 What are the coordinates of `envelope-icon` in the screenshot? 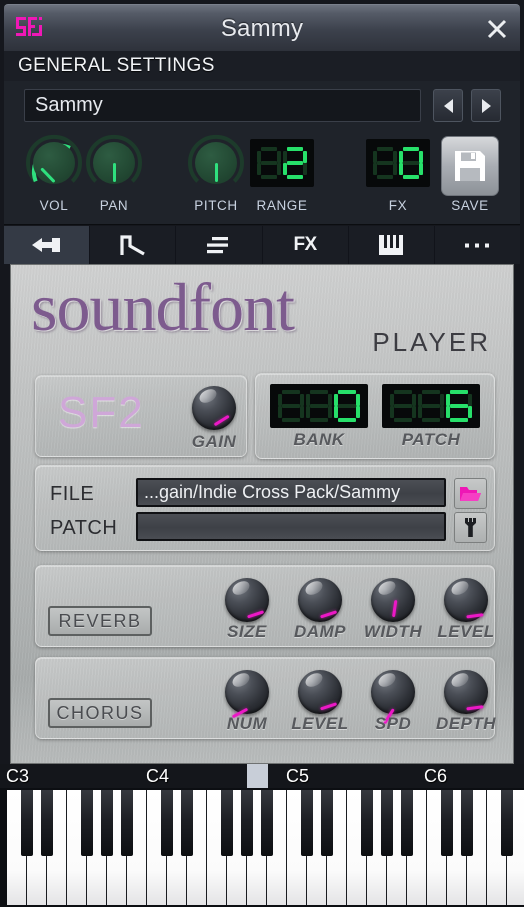 It's located at (132, 245).